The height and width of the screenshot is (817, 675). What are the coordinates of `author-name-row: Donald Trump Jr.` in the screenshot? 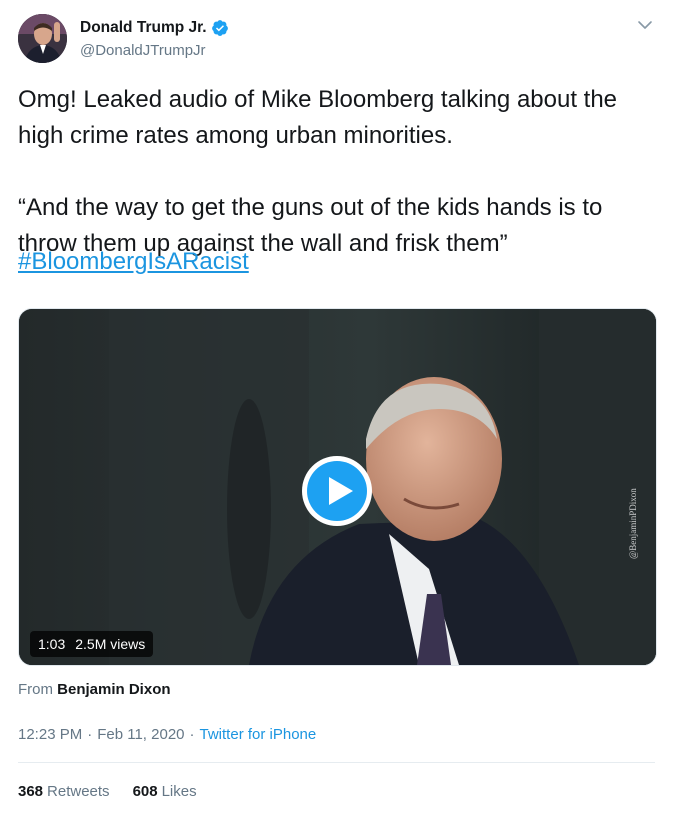 It's located at (154, 28).